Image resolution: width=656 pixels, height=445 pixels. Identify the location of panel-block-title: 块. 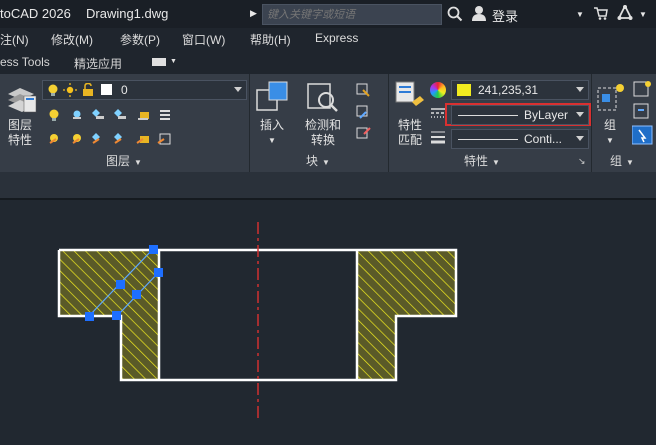
(312, 161).